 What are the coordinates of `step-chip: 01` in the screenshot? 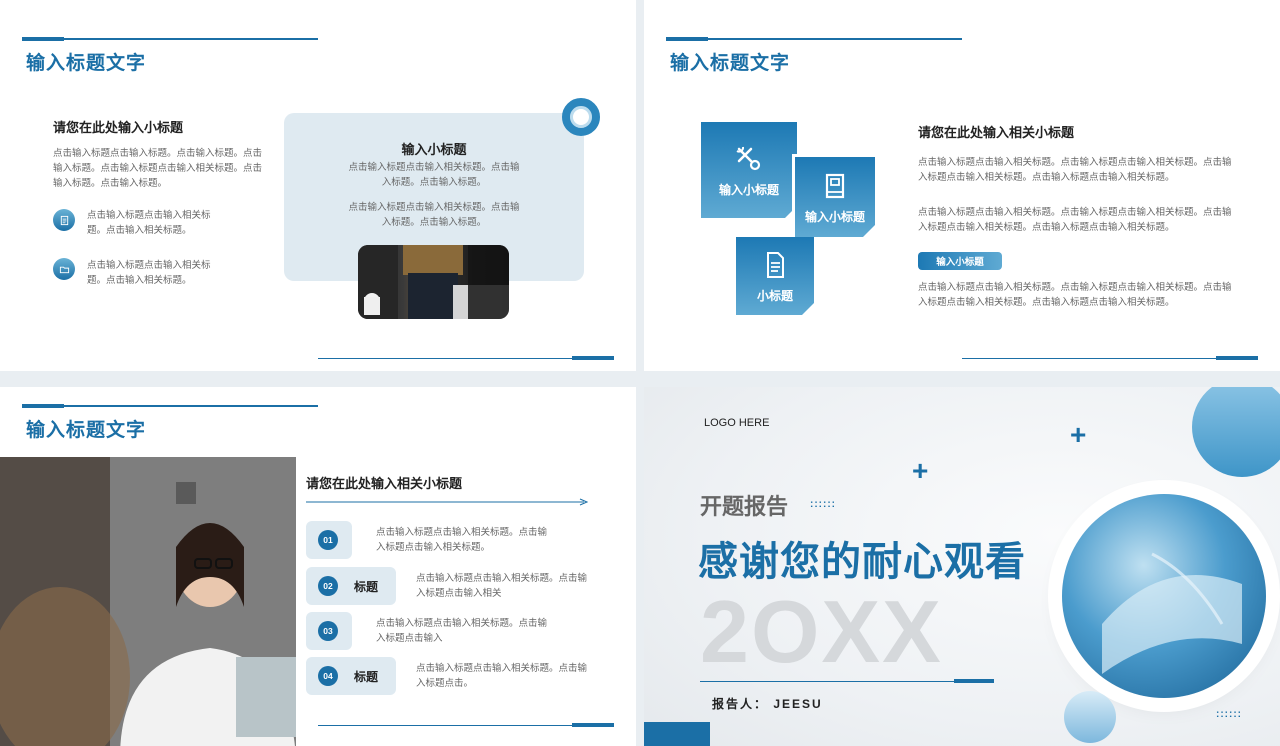 It's located at (329, 540).